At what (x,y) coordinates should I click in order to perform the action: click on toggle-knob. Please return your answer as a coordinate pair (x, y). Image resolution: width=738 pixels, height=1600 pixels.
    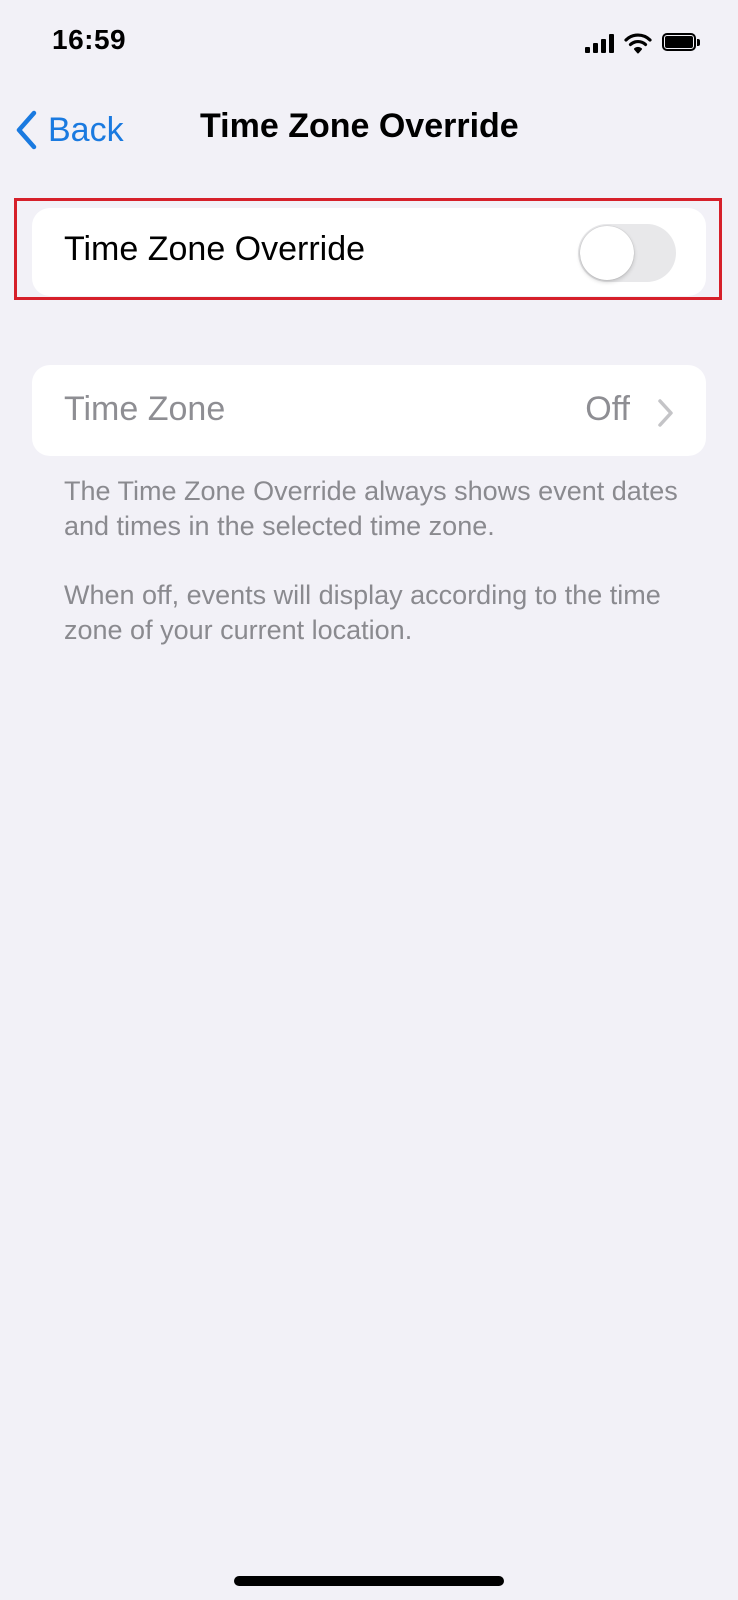
    Looking at the image, I should click on (607, 253).